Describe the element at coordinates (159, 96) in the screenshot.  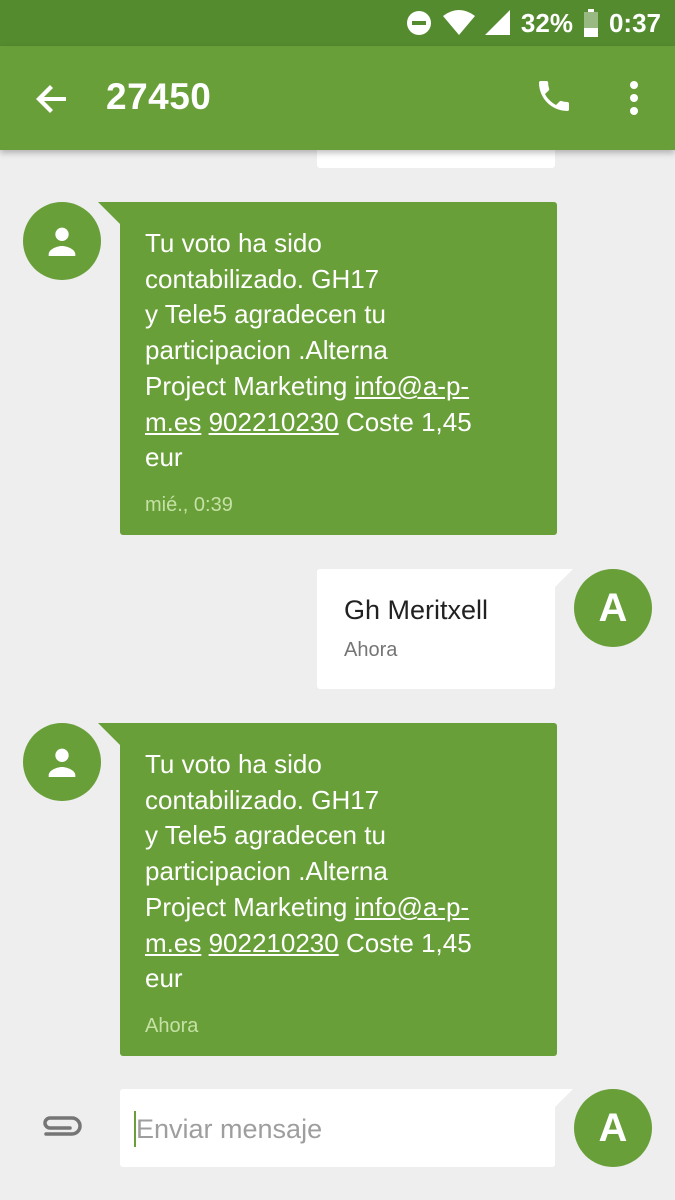
I see `conversation-title: 27450` at that location.